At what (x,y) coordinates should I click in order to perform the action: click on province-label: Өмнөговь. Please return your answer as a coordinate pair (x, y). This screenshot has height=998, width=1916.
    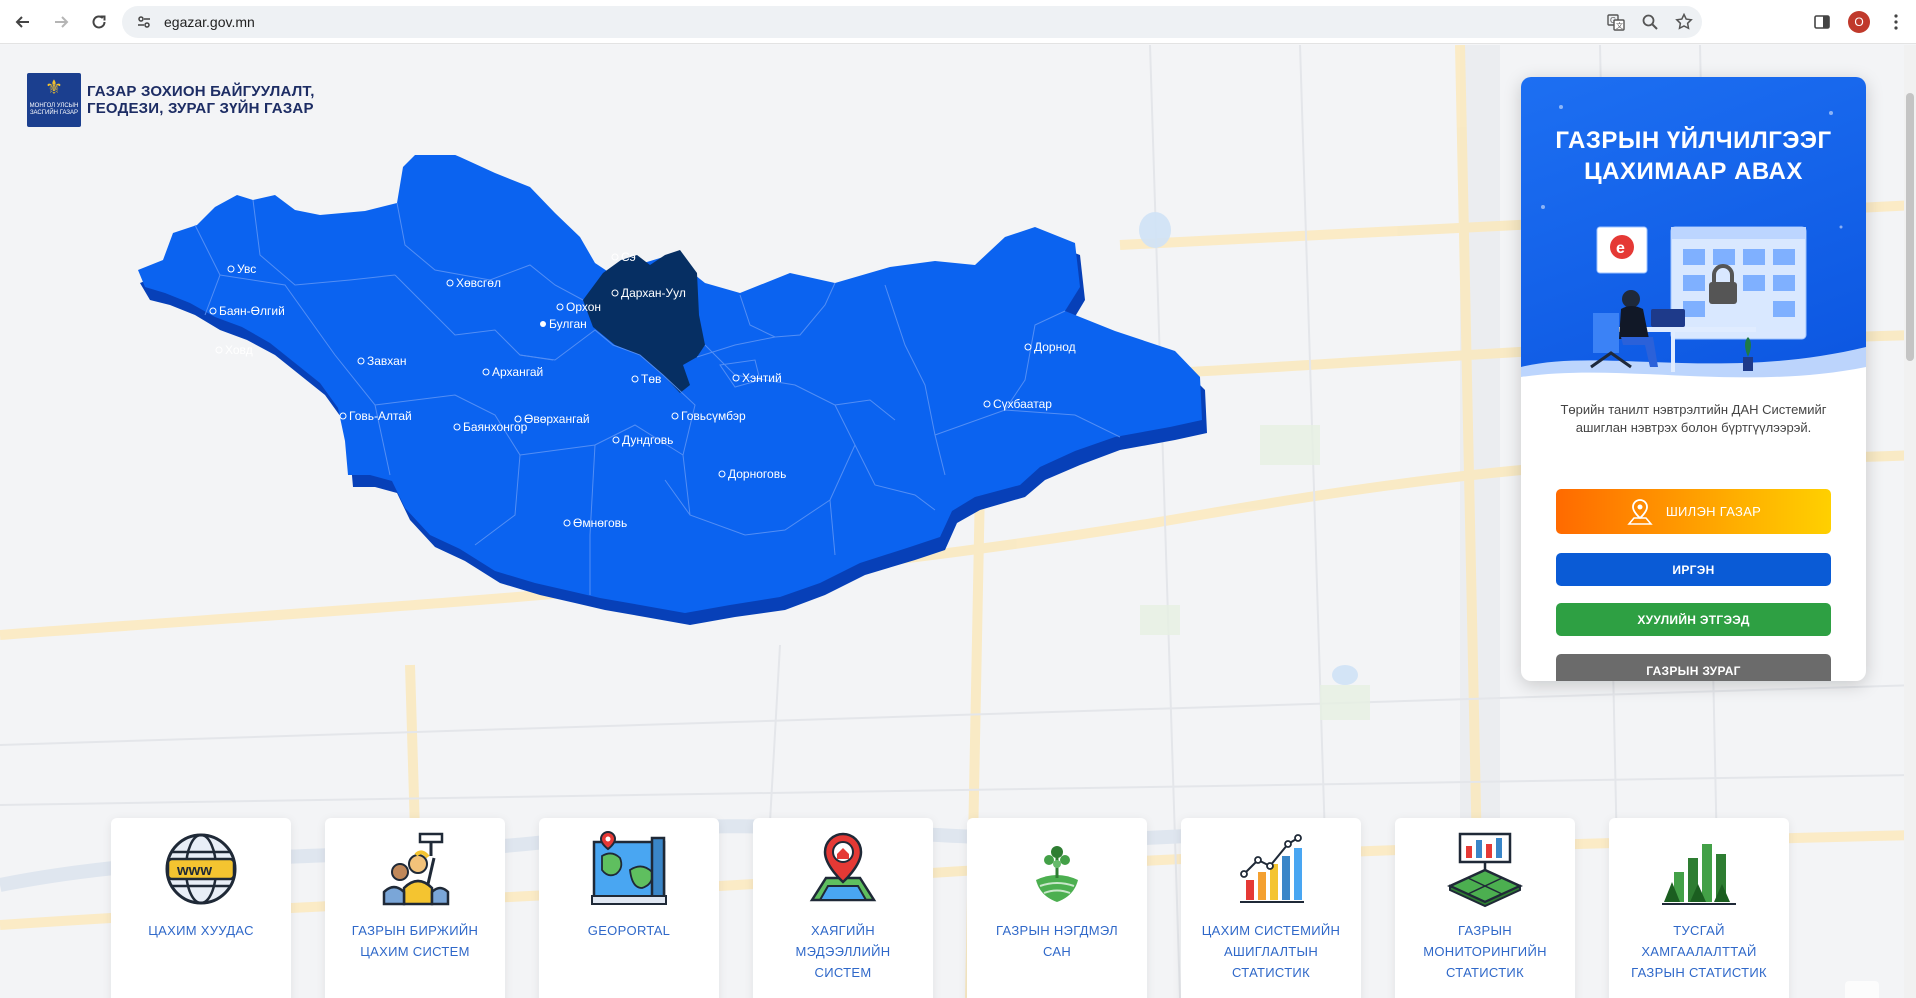
    Looking at the image, I should click on (600, 523).